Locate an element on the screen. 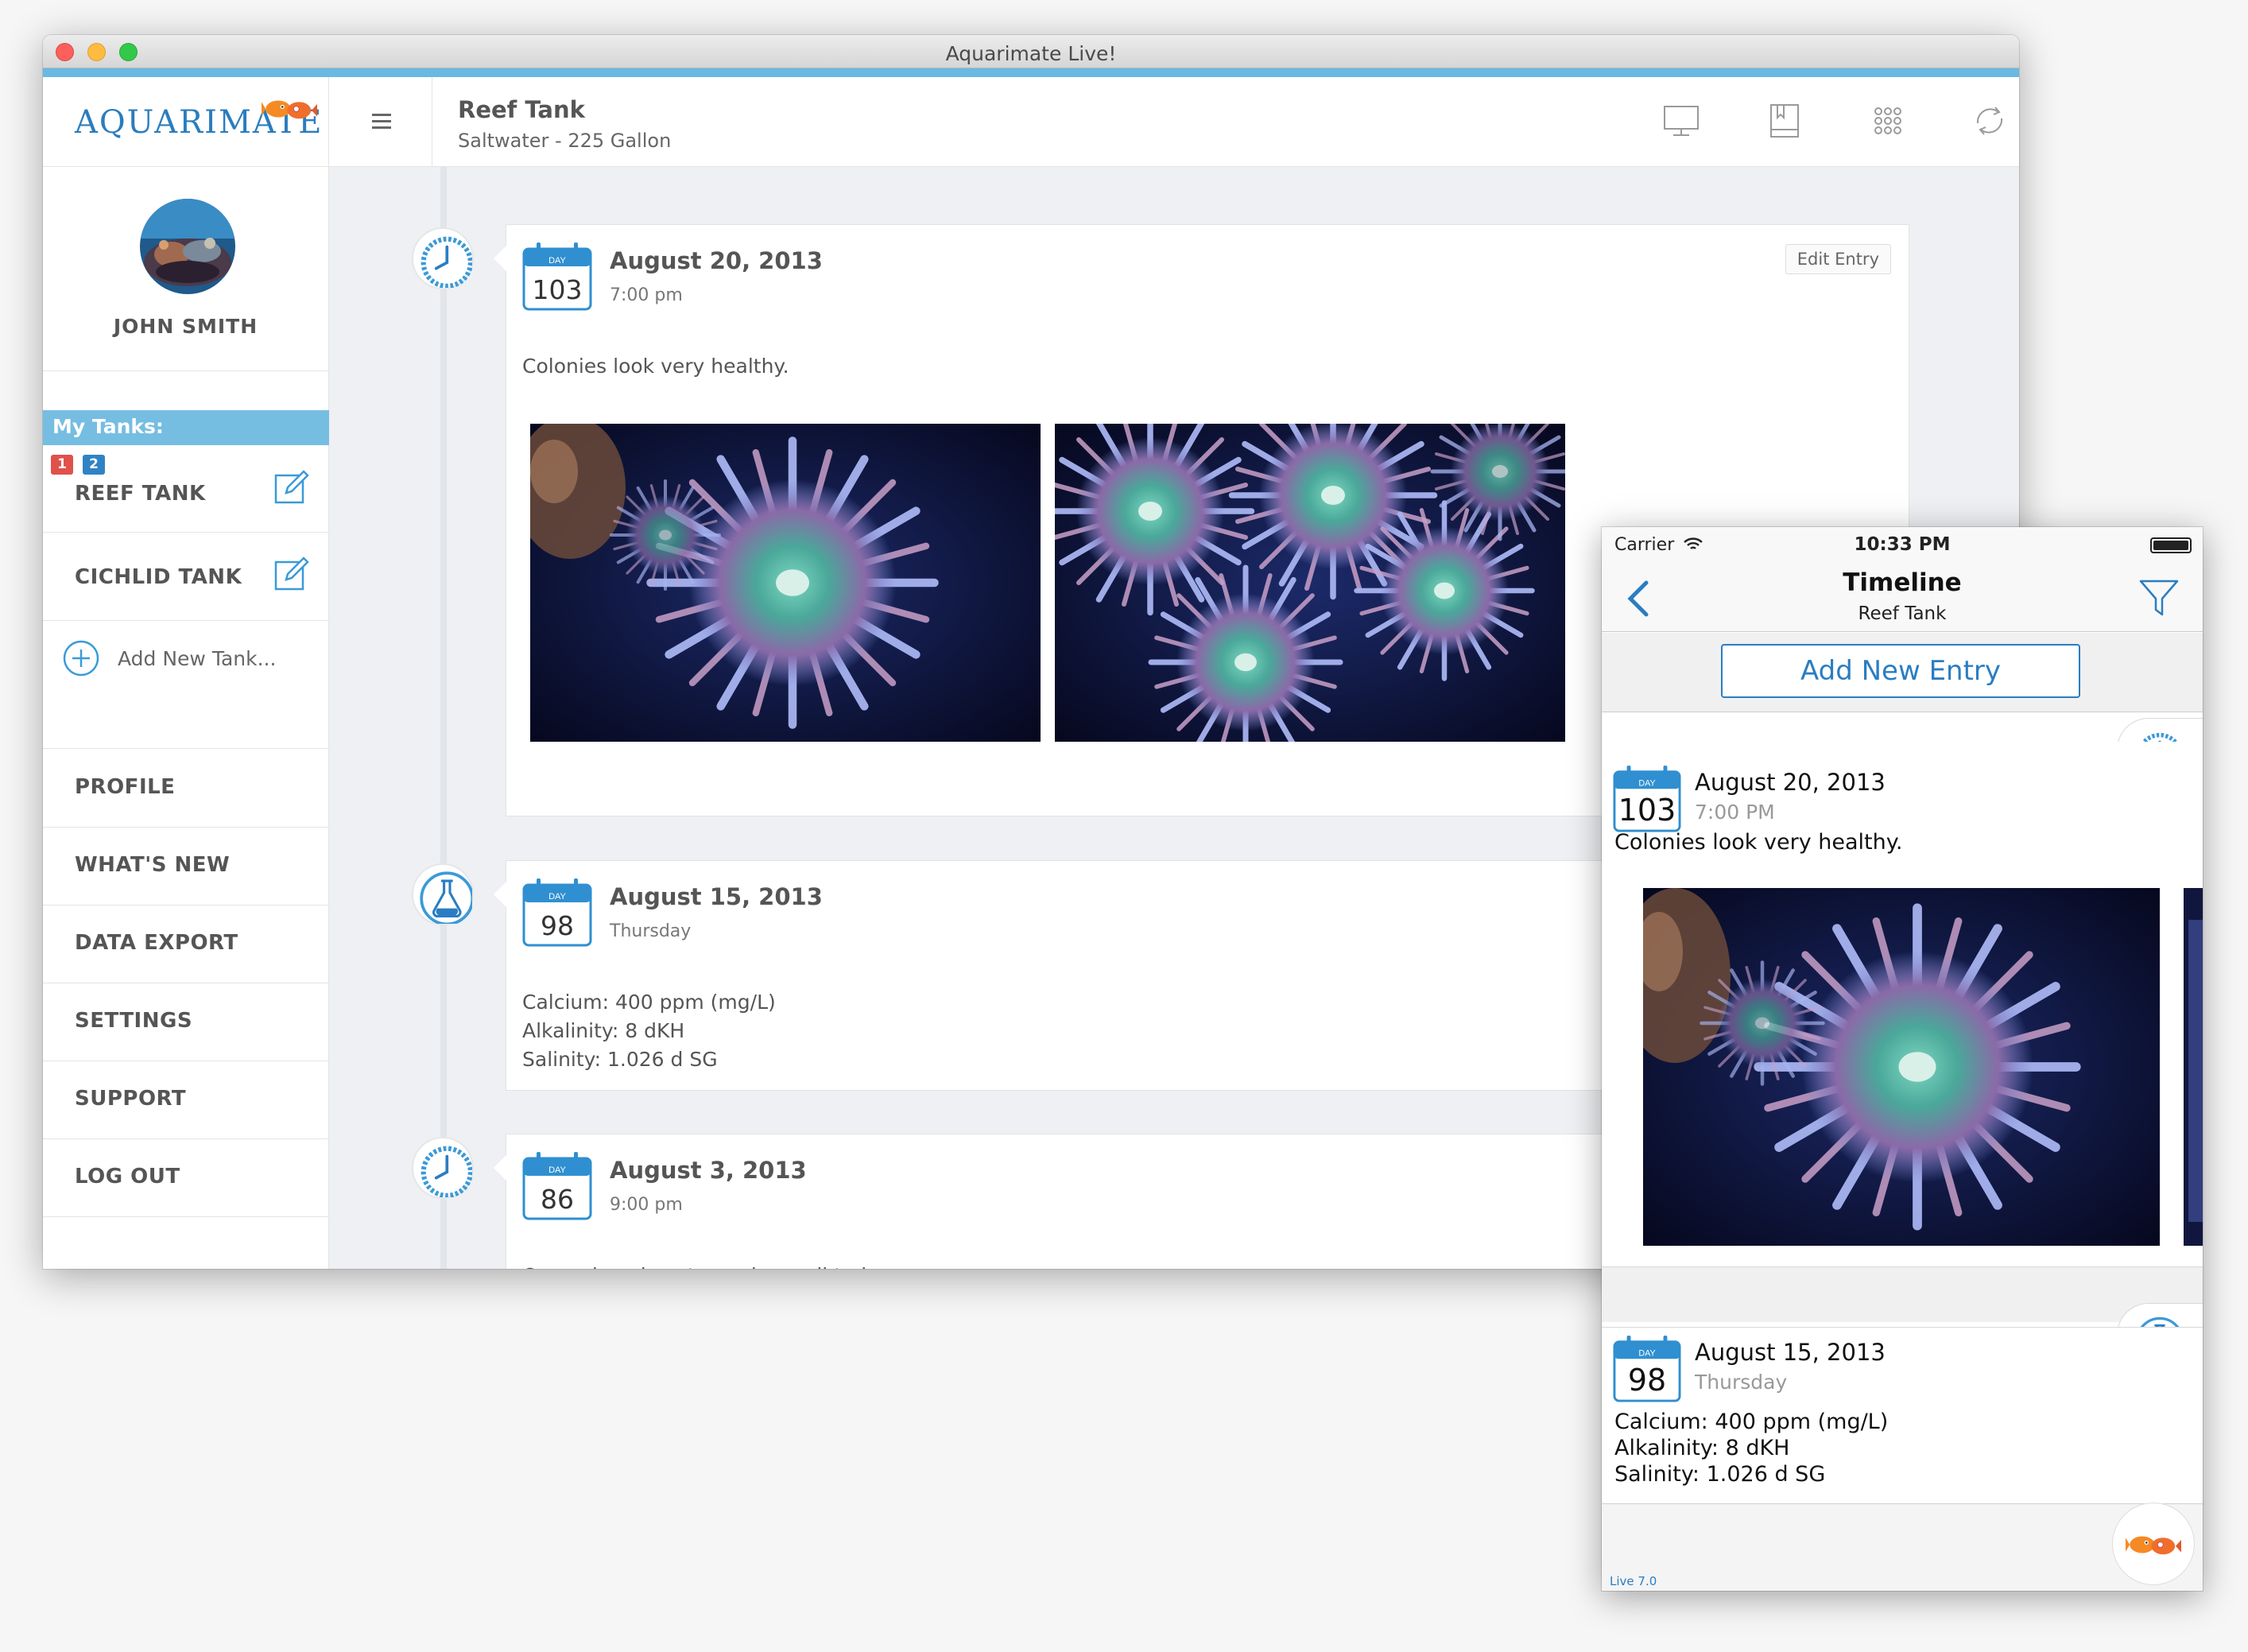 The height and width of the screenshot is (1652, 2248). logo-area: Aquarimate is located at coordinates (185, 122).